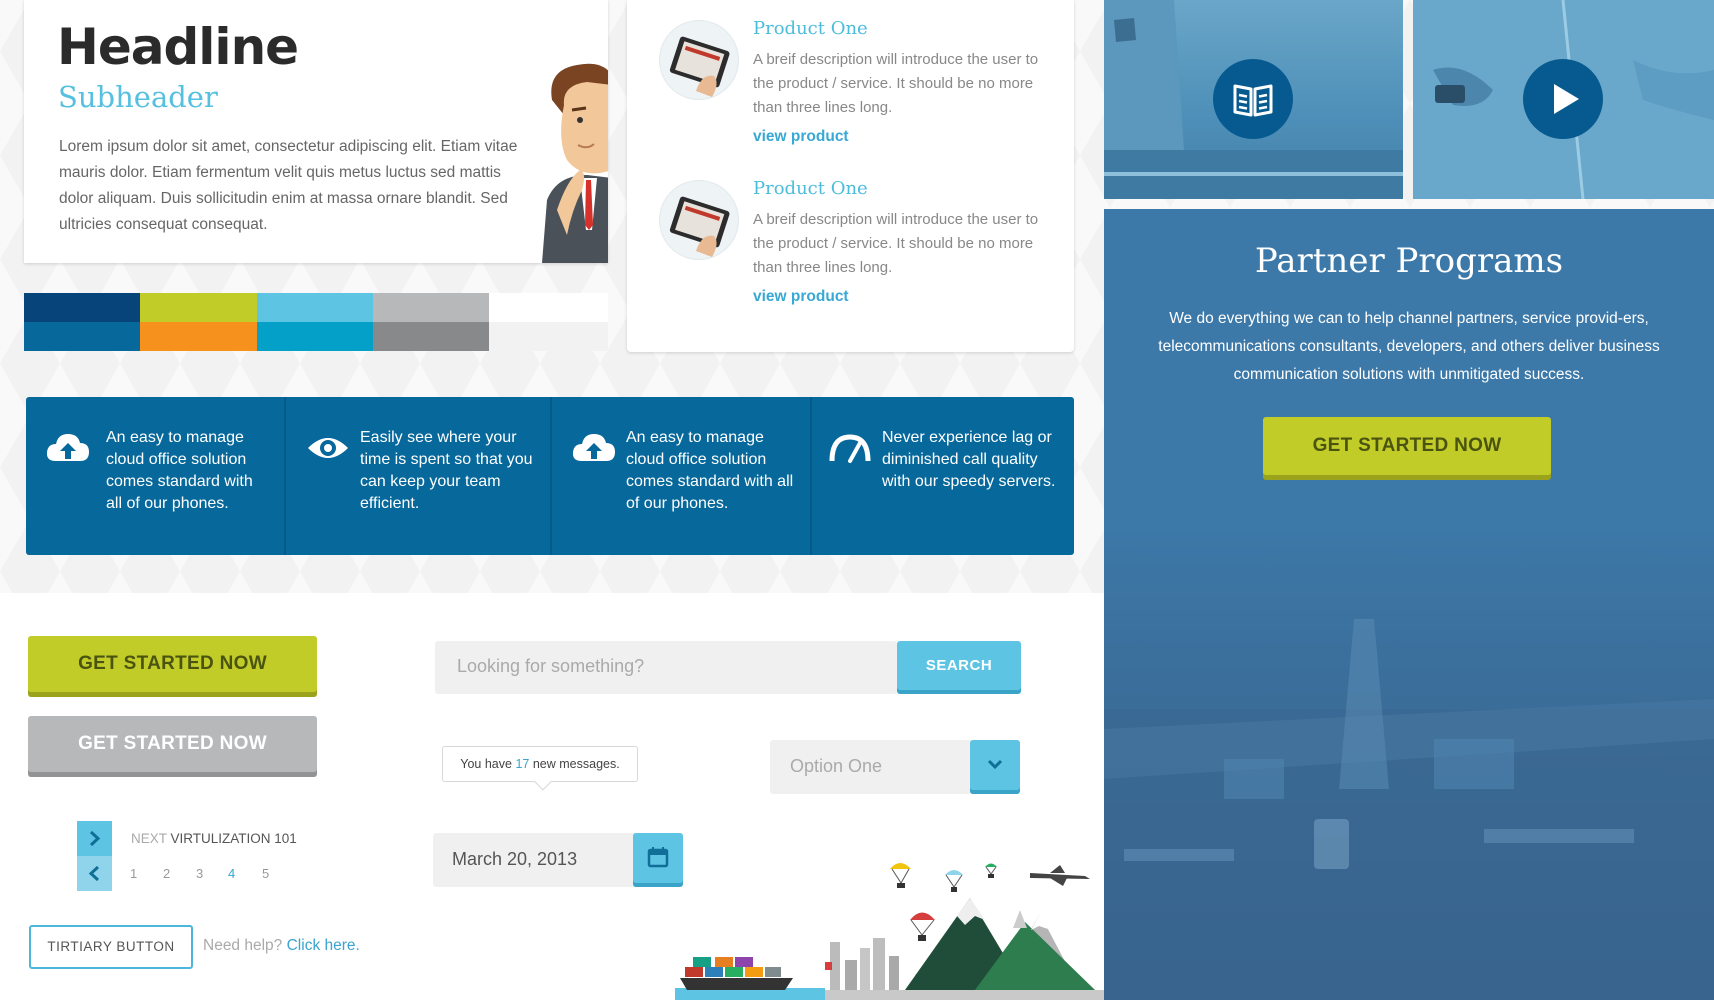 The height and width of the screenshot is (1000, 1714). I want to click on swatch-gray, so click(431, 336).